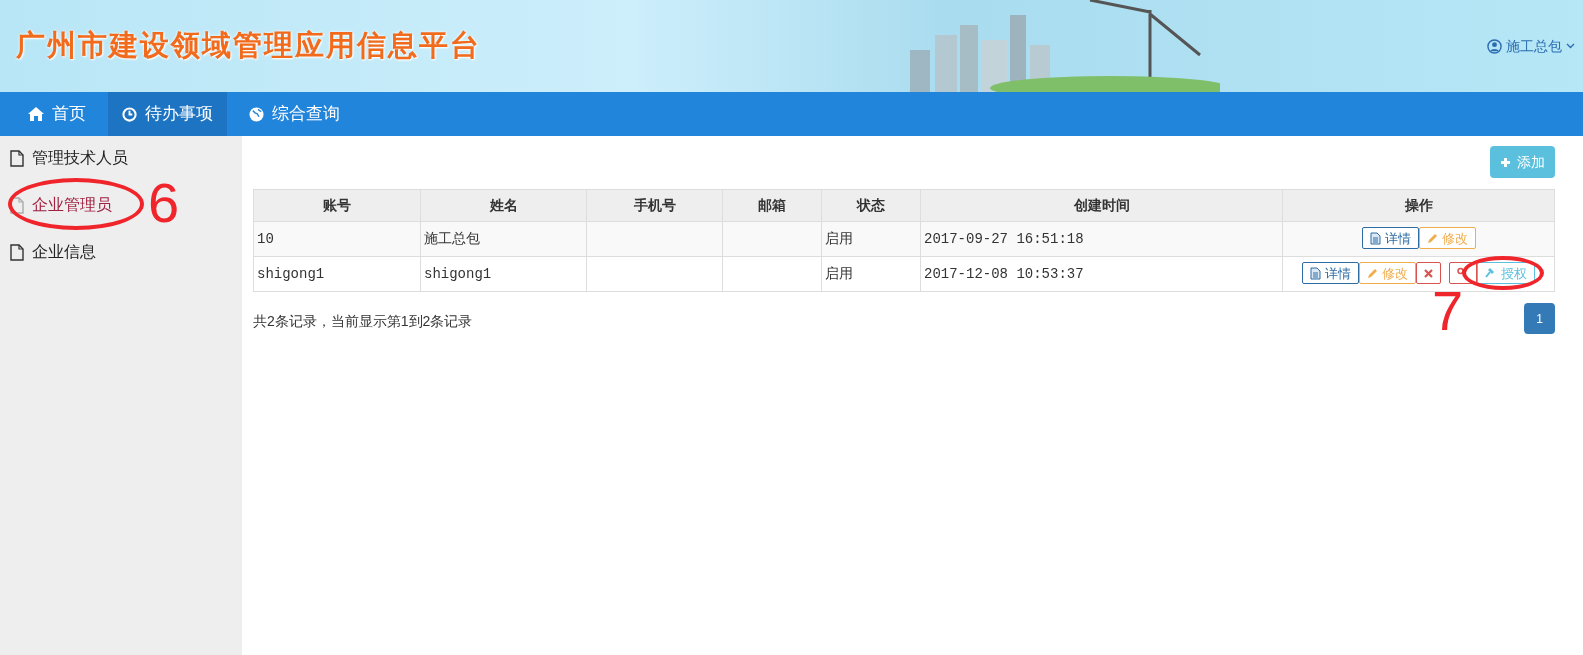 The image size is (1583, 655). Describe the element at coordinates (363, 321) in the screenshot. I see `record-summary: 共2条记录，当前显示第1到2条记录` at that location.